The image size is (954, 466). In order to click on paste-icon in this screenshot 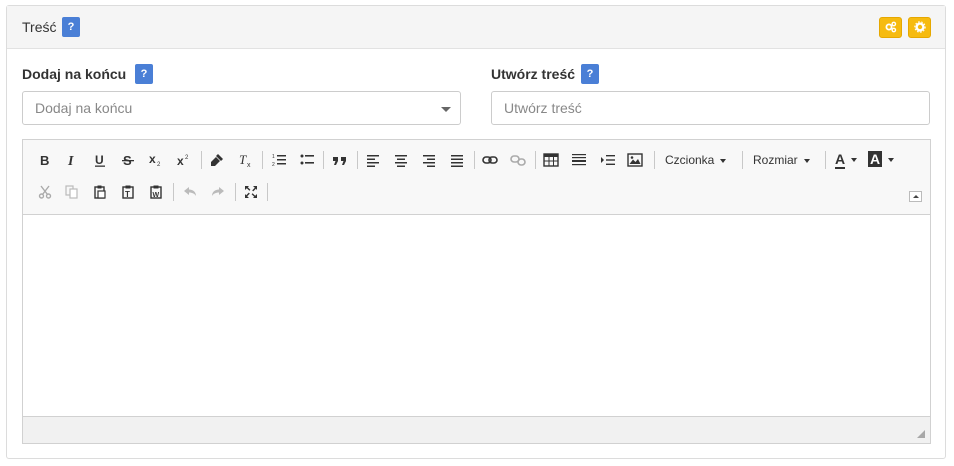, I will do `click(100, 192)`.